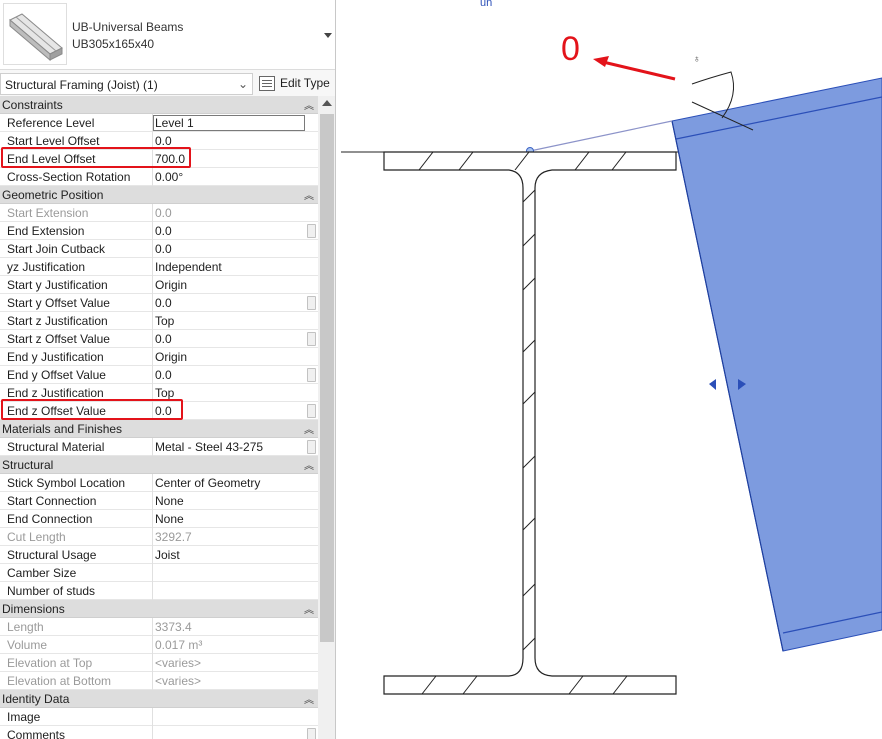 The image size is (882, 739). What do you see at coordinates (167, 35) in the screenshot?
I see `type-selector: UB-Universal Beams UB305x165x40` at bounding box center [167, 35].